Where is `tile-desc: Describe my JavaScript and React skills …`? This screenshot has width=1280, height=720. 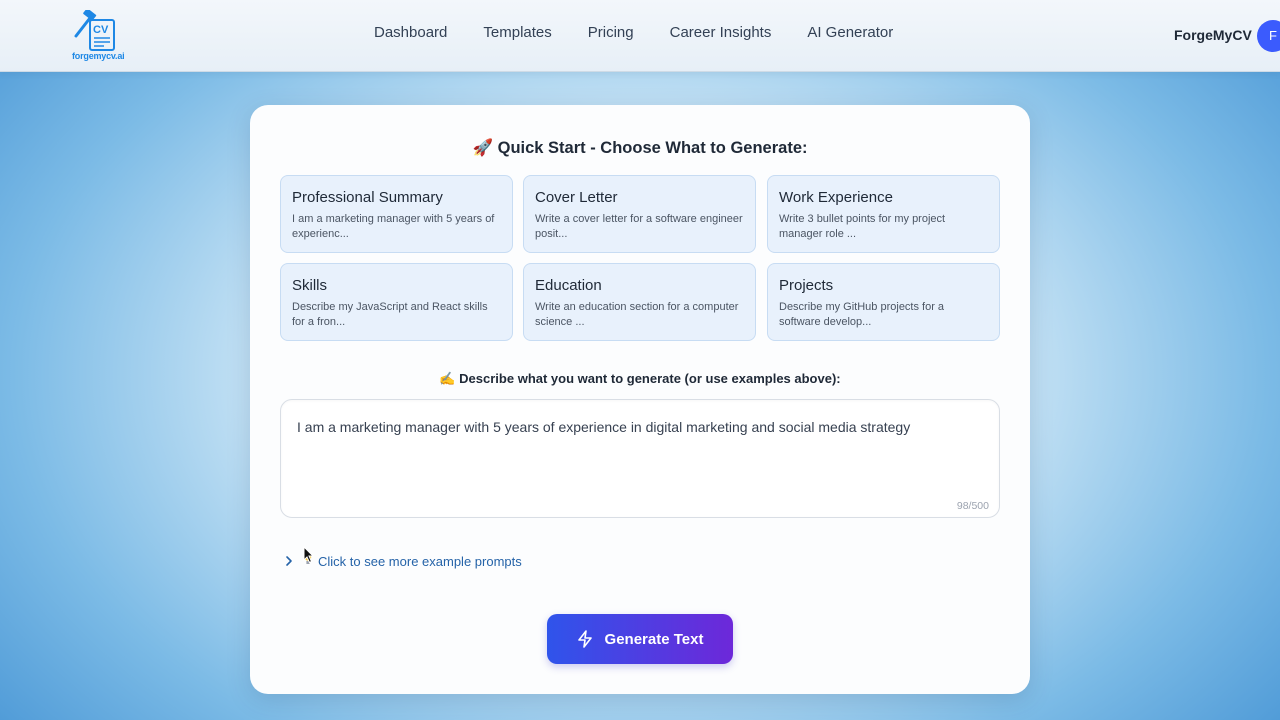
tile-desc: Describe my JavaScript and React skills … is located at coordinates (390, 314).